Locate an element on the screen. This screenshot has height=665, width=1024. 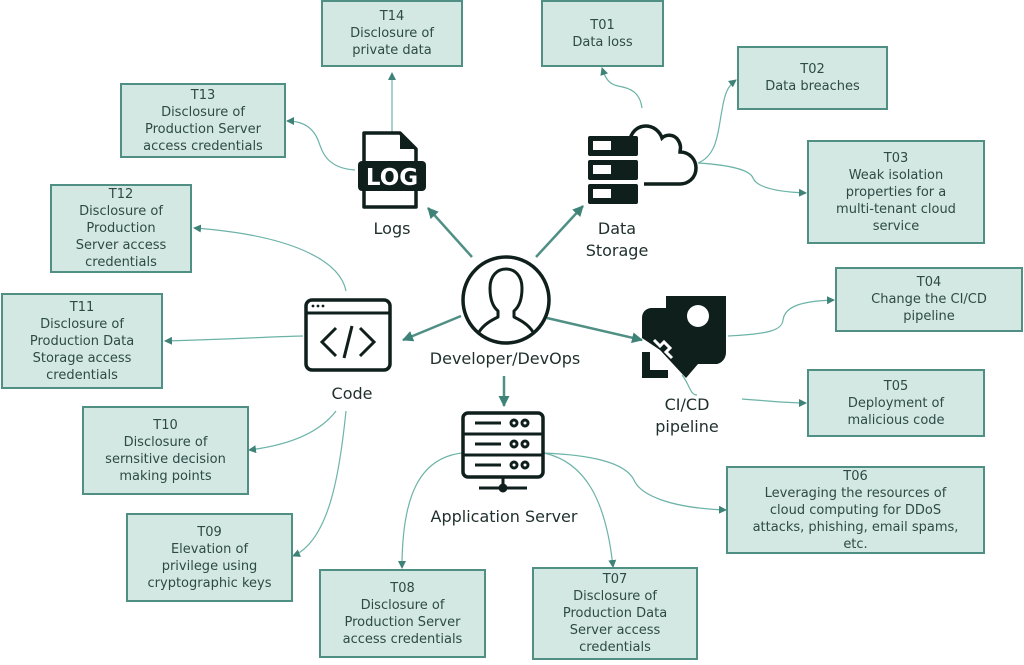
edge-code-t09 is located at coordinates (319, 483).